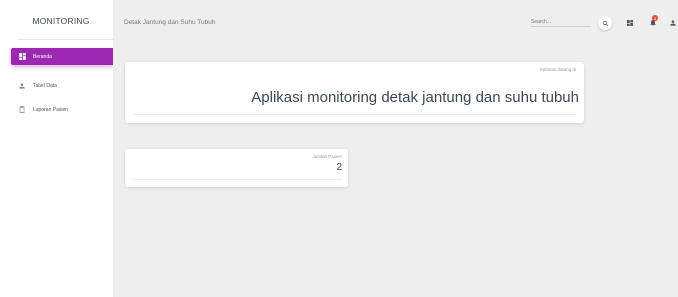 The height and width of the screenshot is (297, 678). Describe the element at coordinates (236, 168) in the screenshot. I see `patients-count-card: Jumlah Pasien 2` at that location.